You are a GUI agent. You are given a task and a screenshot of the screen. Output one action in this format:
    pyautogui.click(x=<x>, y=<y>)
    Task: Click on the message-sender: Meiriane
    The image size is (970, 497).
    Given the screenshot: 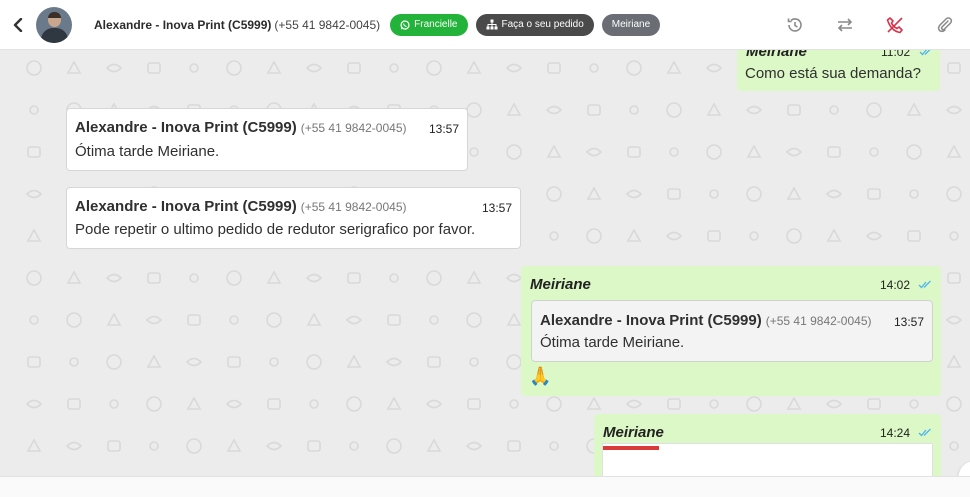 What is the action you would take?
    pyautogui.click(x=560, y=284)
    